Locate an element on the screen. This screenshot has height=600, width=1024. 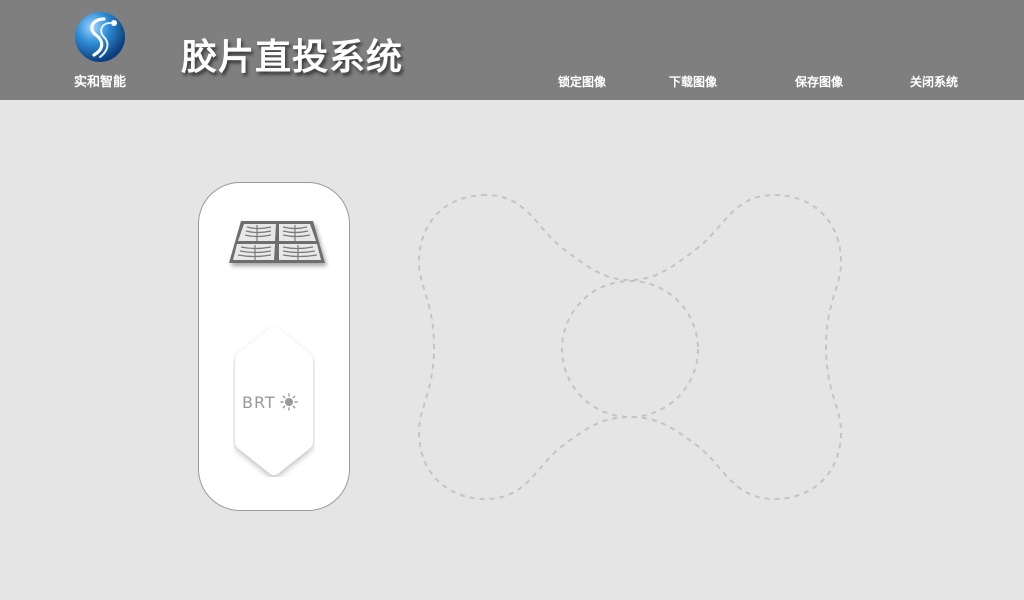
control-panel: BRT is located at coordinates (274, 346).